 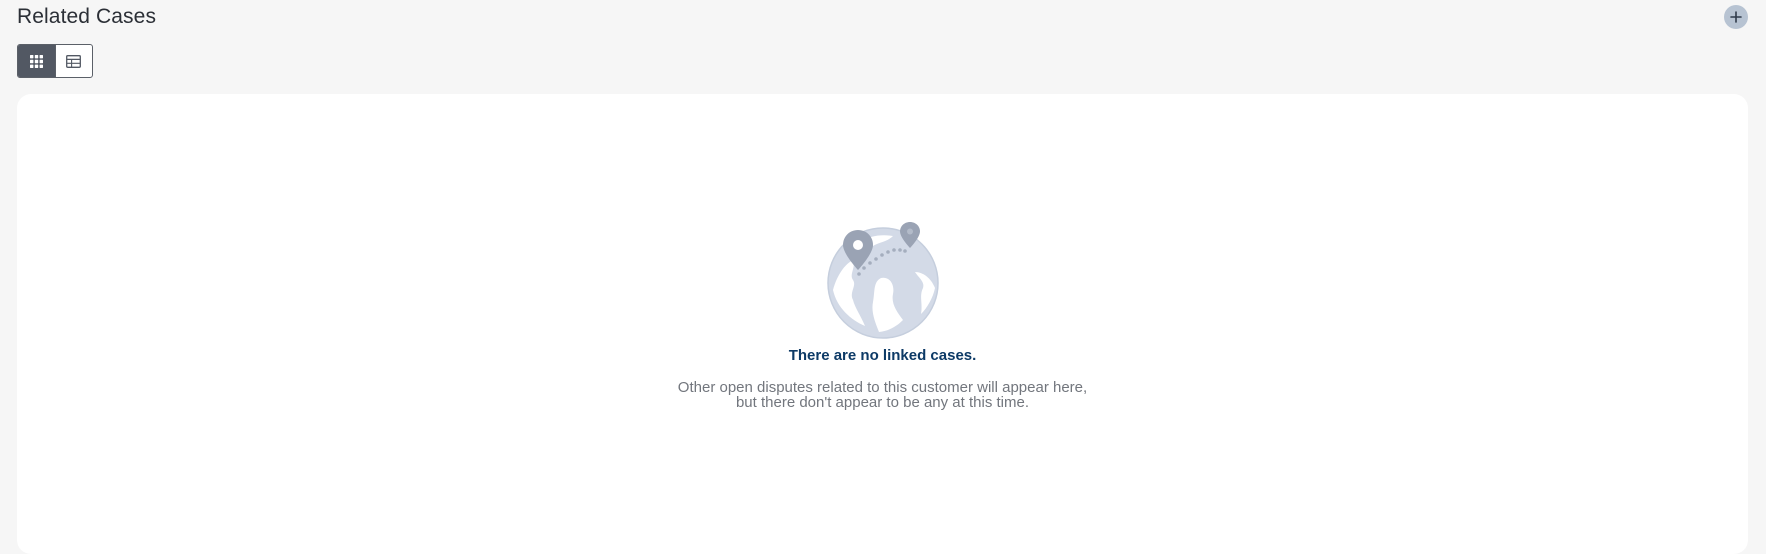 I want to click on table-icon, so click(x=74, y=61).